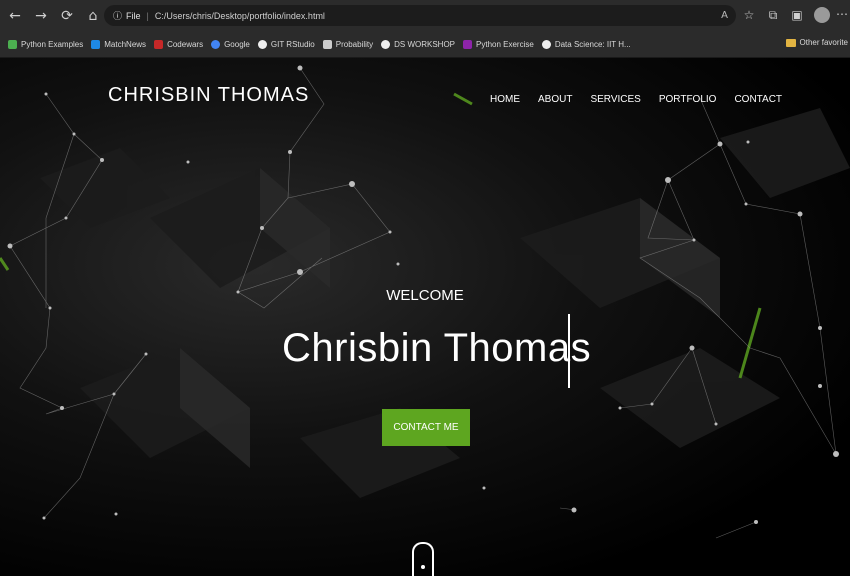 This screenshot has height=576, width=850. Describe the element at coordinates (423, 559) in the screenshot. I see `scroll-down-mouse-icon` at that location.